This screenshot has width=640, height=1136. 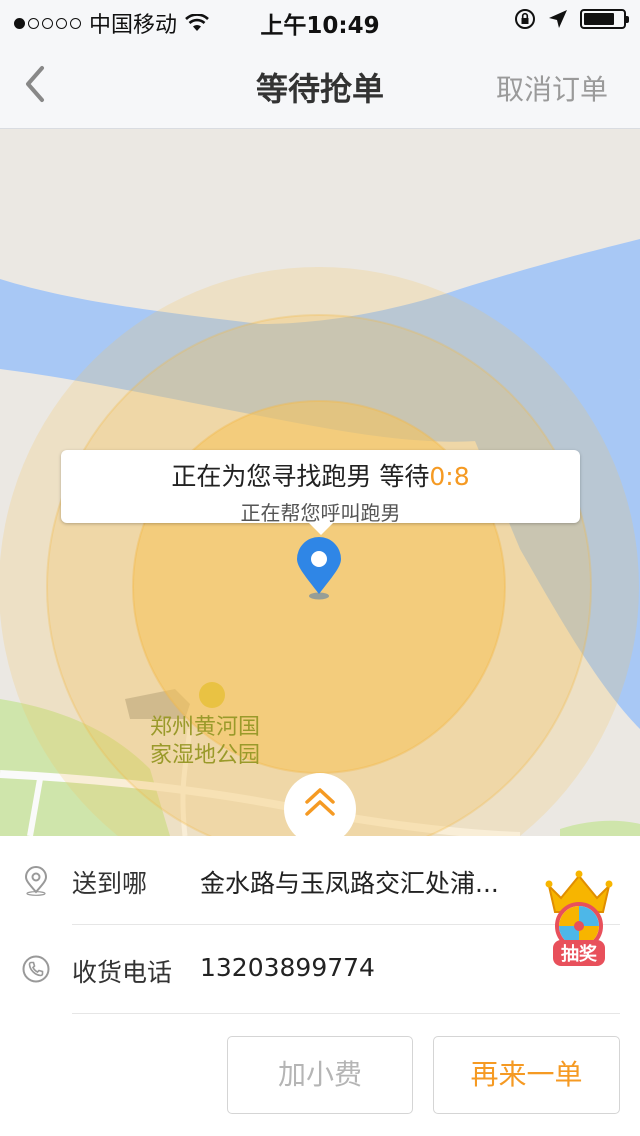 What do you see at coordinates (320, 20) in the screenshot?
I see `status-bar: 中国移动 上午10:49` at bounding box center [320, 20].